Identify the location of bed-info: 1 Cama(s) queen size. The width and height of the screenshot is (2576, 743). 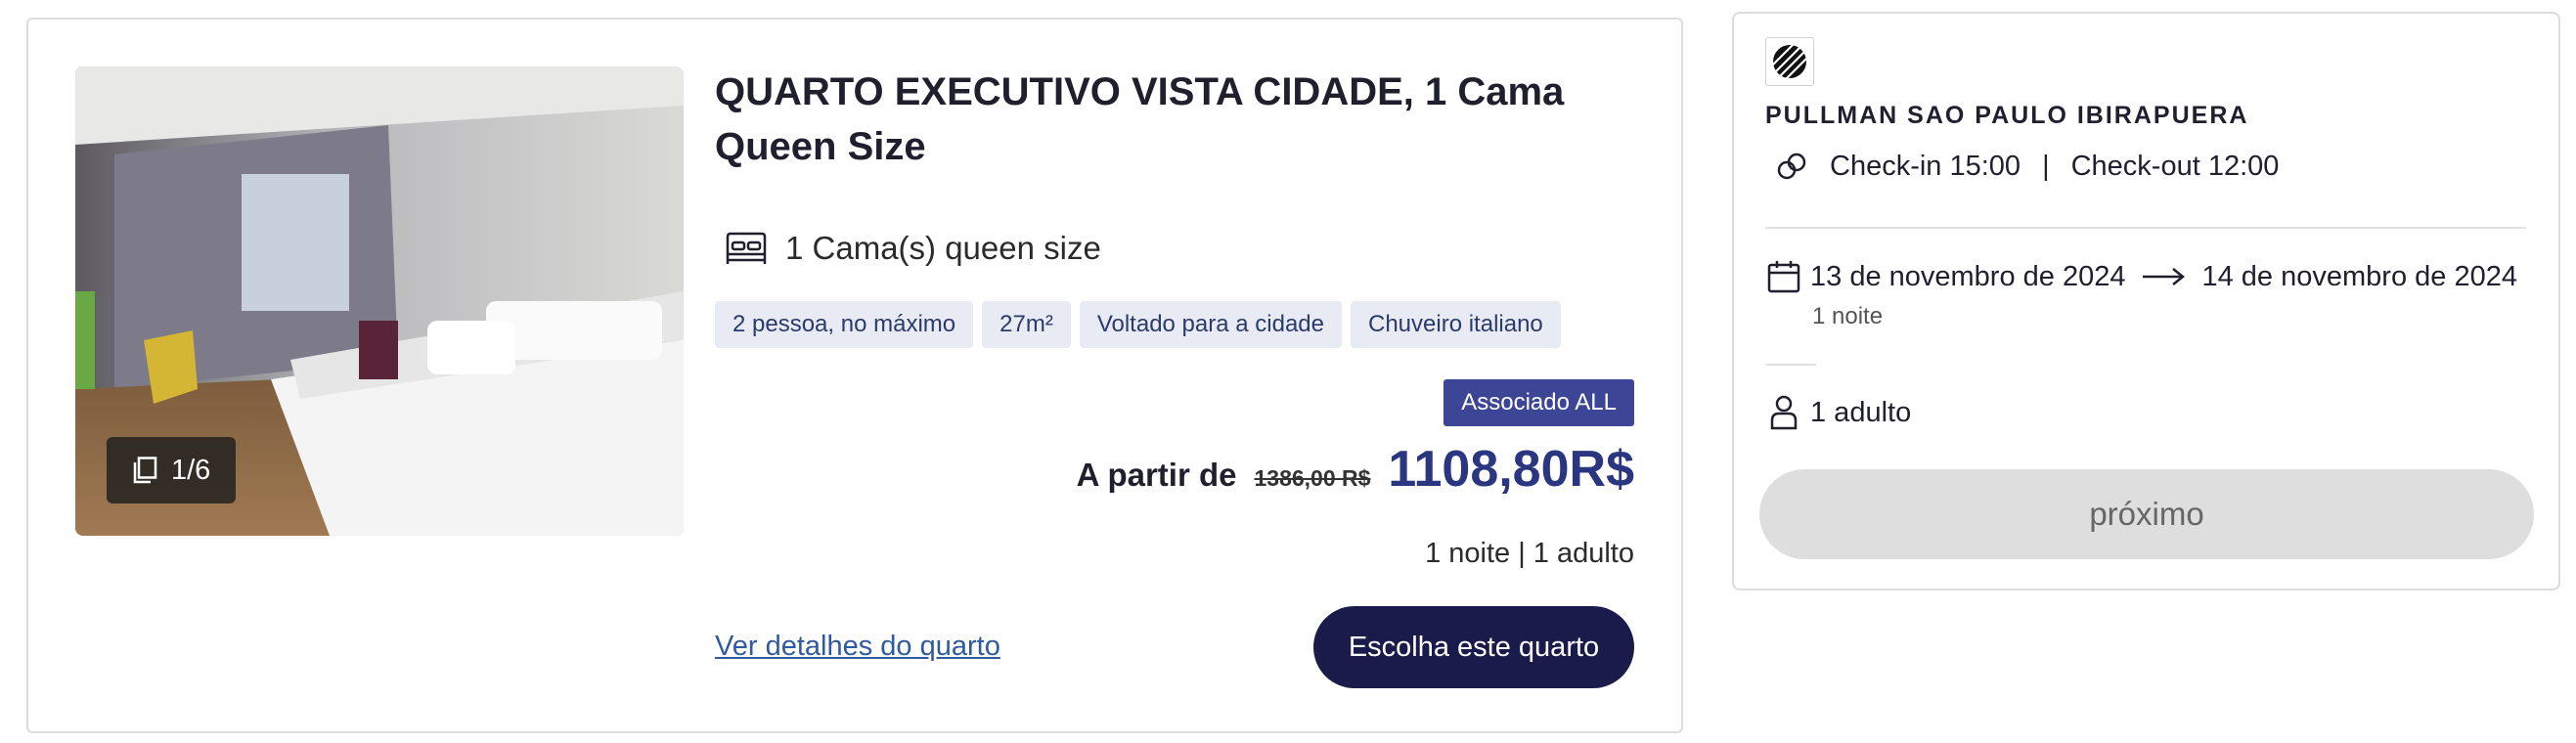
(913, 248).